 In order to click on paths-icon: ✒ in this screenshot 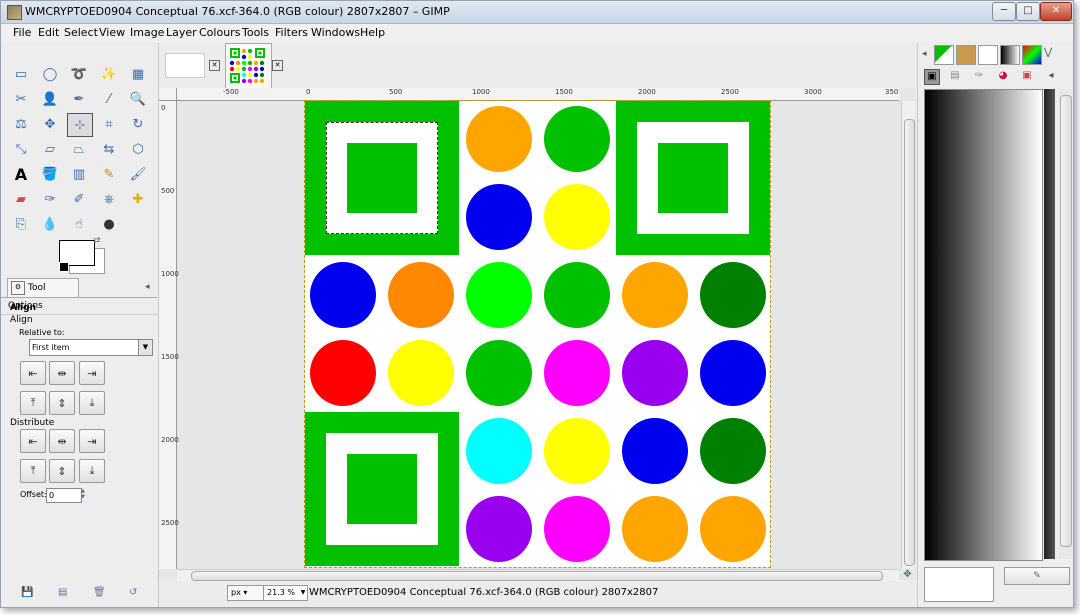, I will do `click(79, 99)`.